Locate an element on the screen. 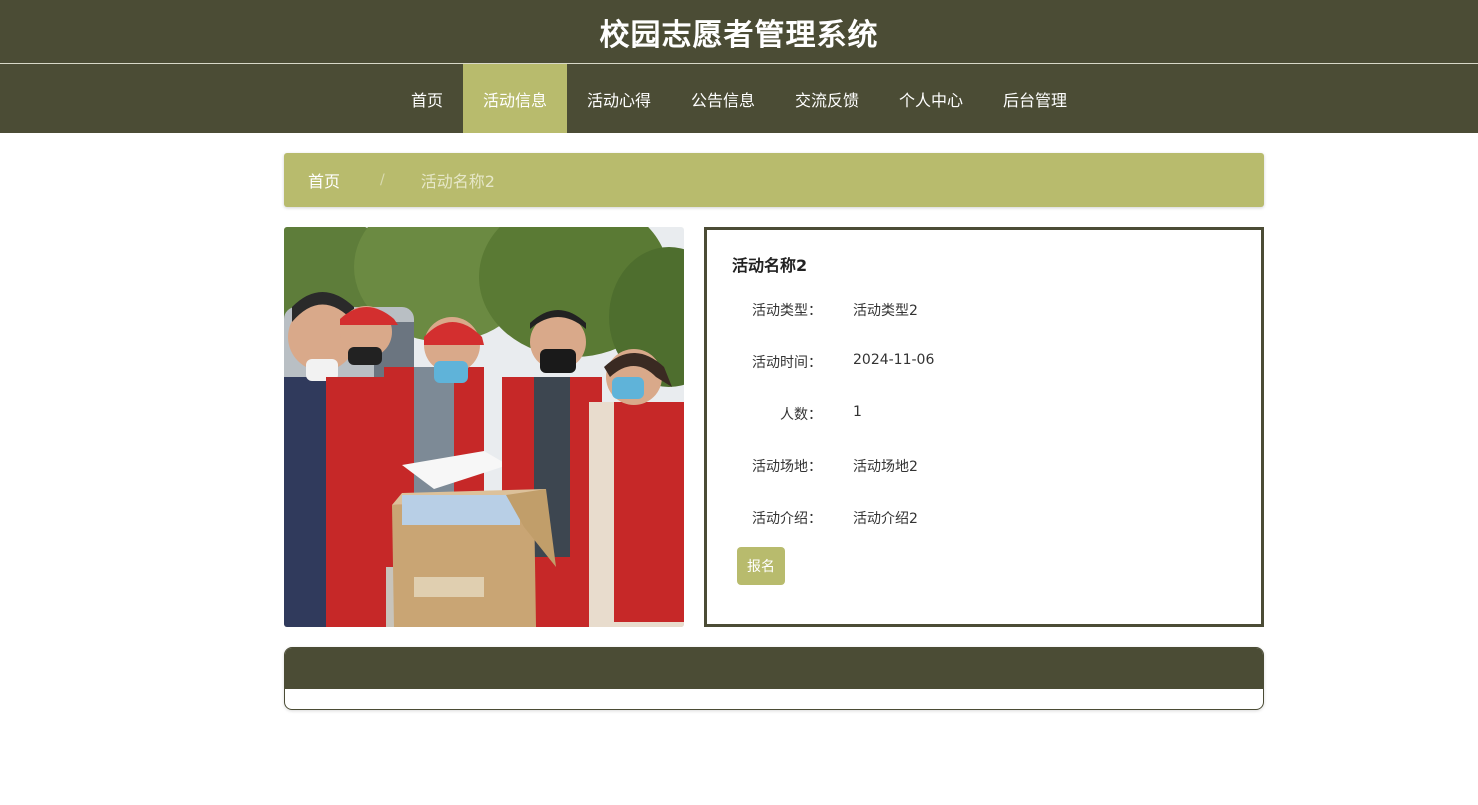 The image size is (1478, 805). field-value-headcount: 1 is located at coordinates (857, 412).